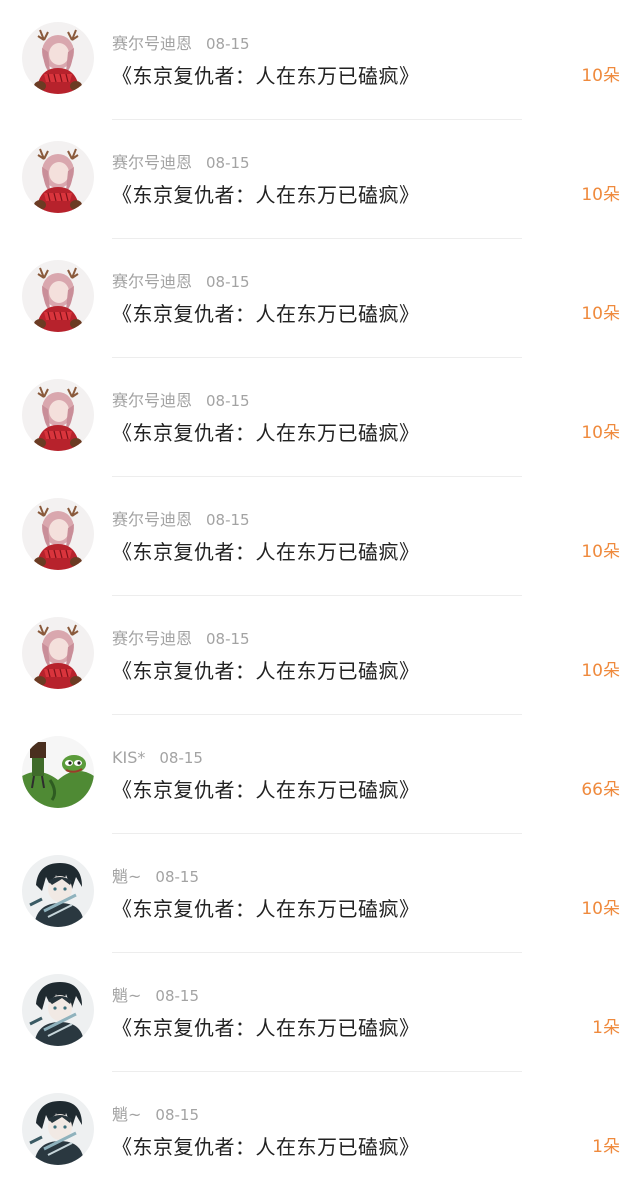 This screenshot has width=640, height=1190. I want to click on item-meta: KIS* 08-15, so click(157, 758).